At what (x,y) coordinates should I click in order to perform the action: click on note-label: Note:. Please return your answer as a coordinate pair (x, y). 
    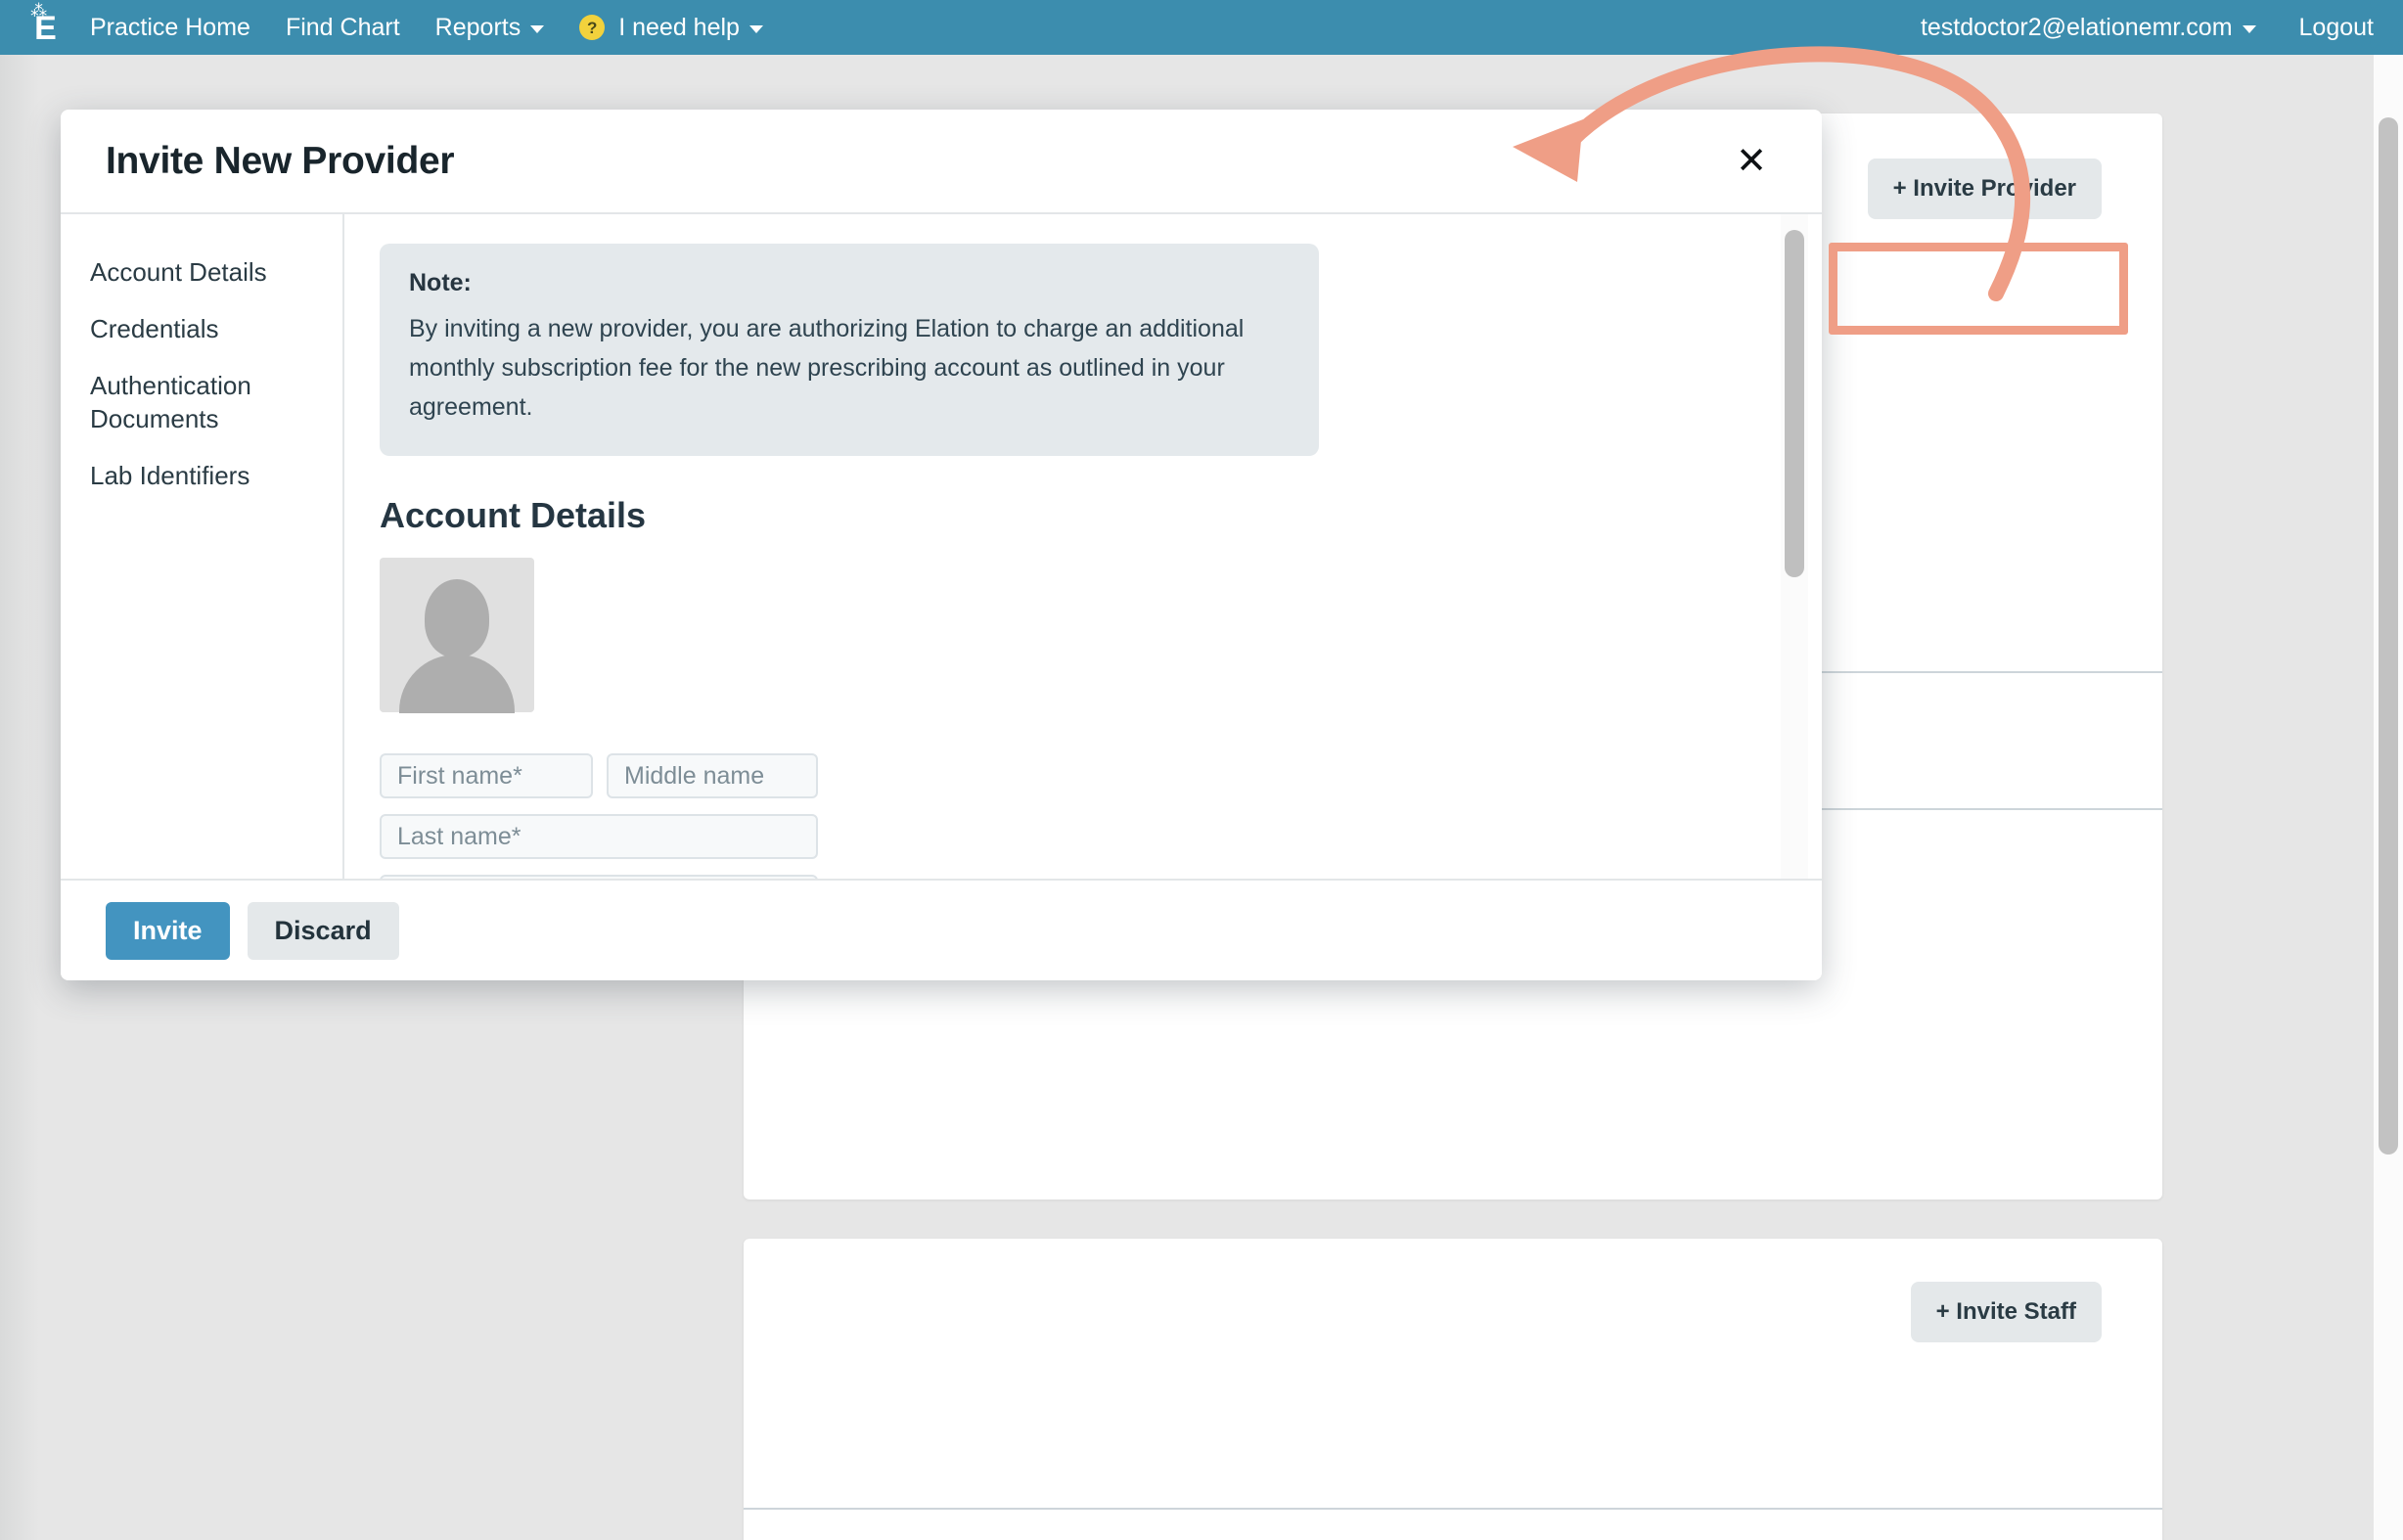
    Looking at the image, I should click on (440, 283).